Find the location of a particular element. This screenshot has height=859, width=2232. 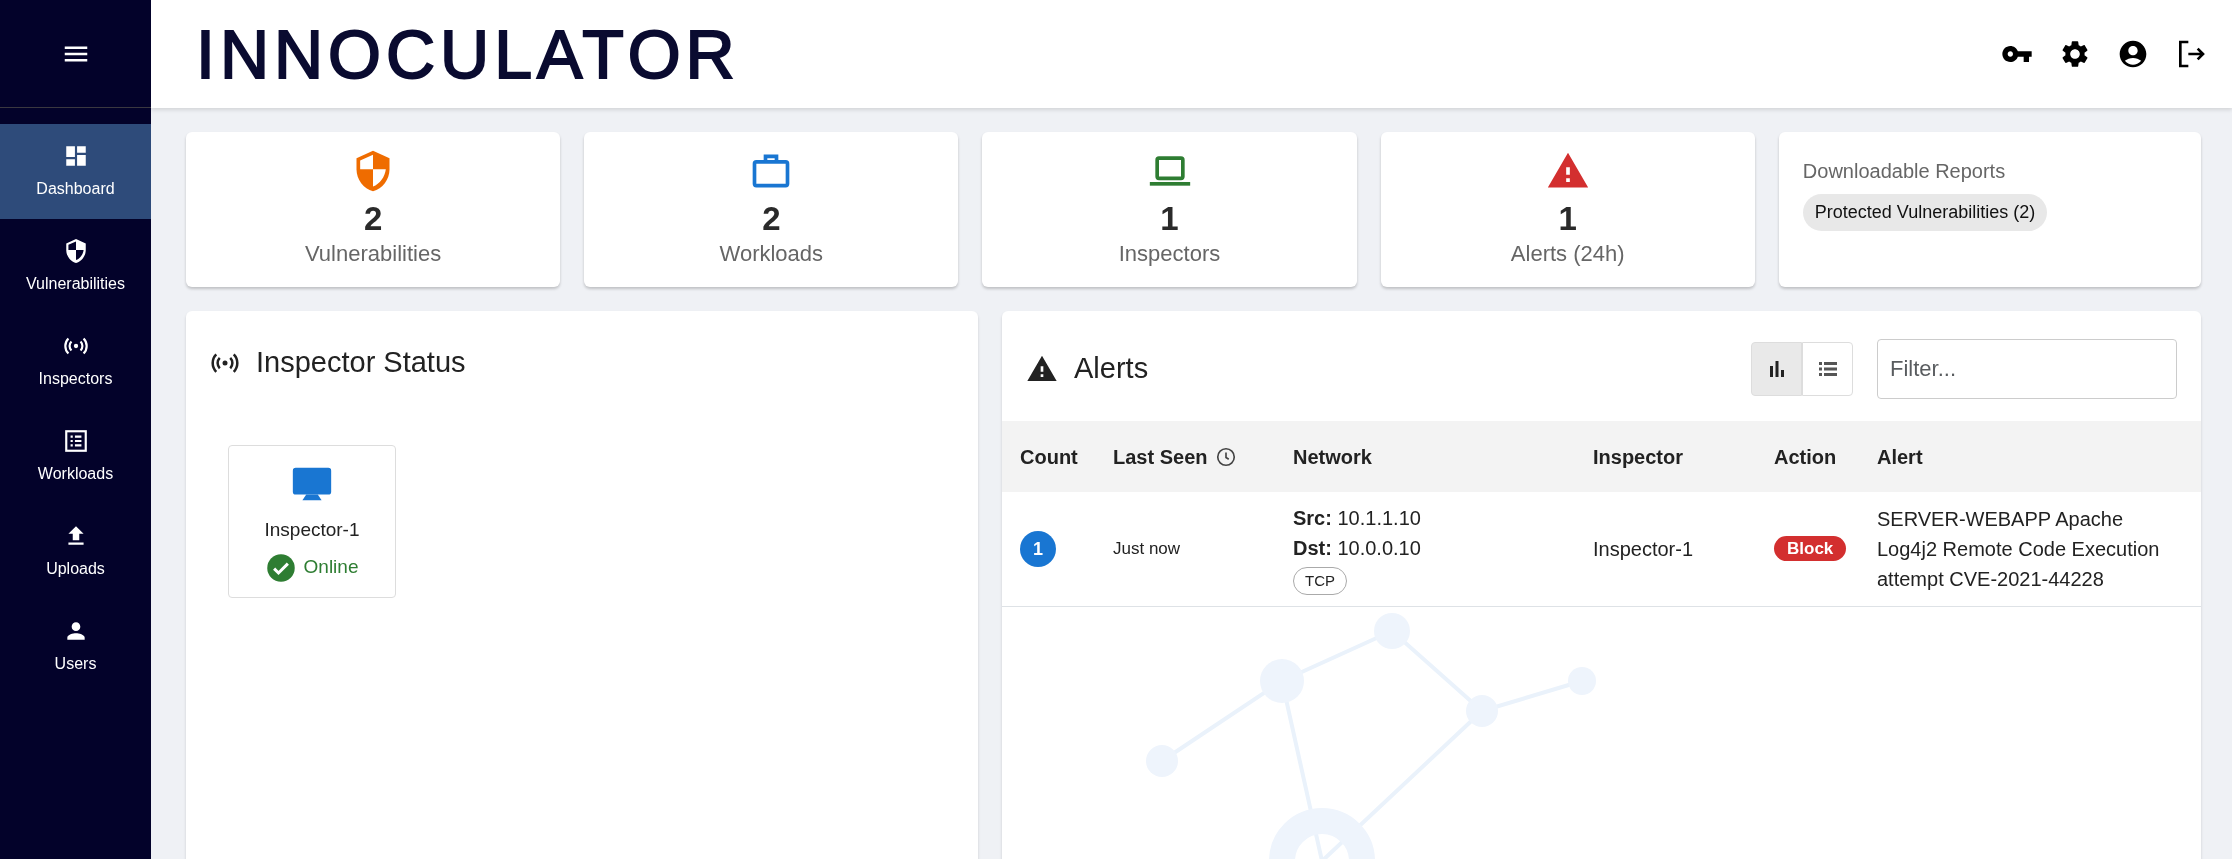

stat-label: Alerts (24h) is located at coordinates (1567, 254).